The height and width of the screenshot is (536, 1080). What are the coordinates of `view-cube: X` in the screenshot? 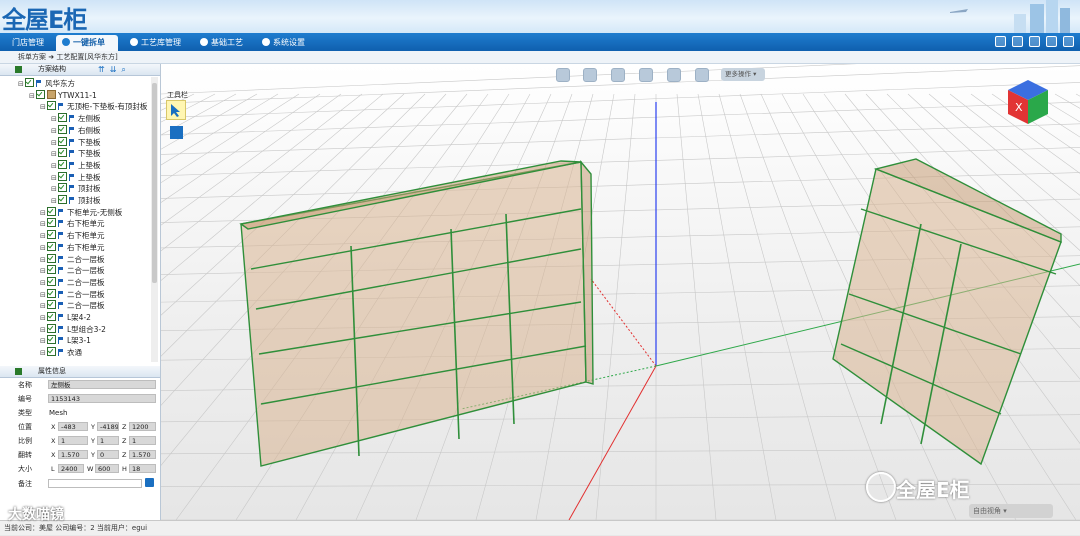 It's located at (1028, 102).